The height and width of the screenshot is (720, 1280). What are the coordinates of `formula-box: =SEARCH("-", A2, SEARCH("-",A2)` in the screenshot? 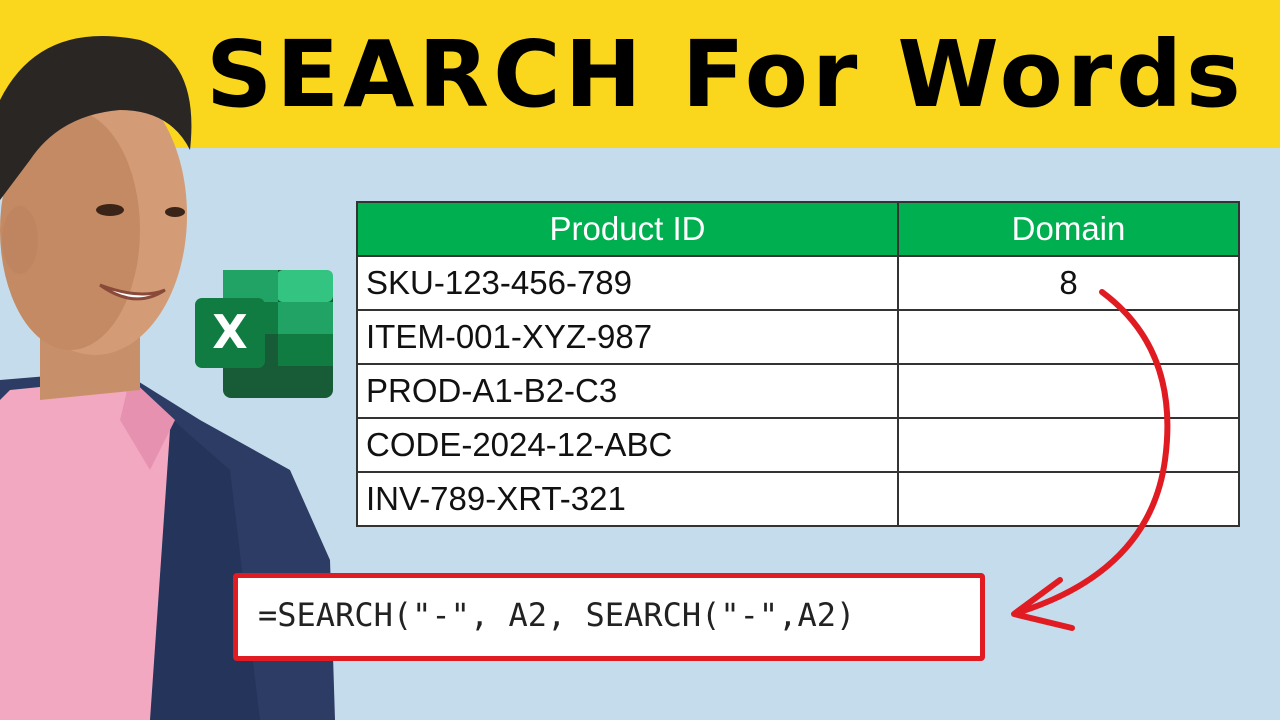 It's located at (609, 617).